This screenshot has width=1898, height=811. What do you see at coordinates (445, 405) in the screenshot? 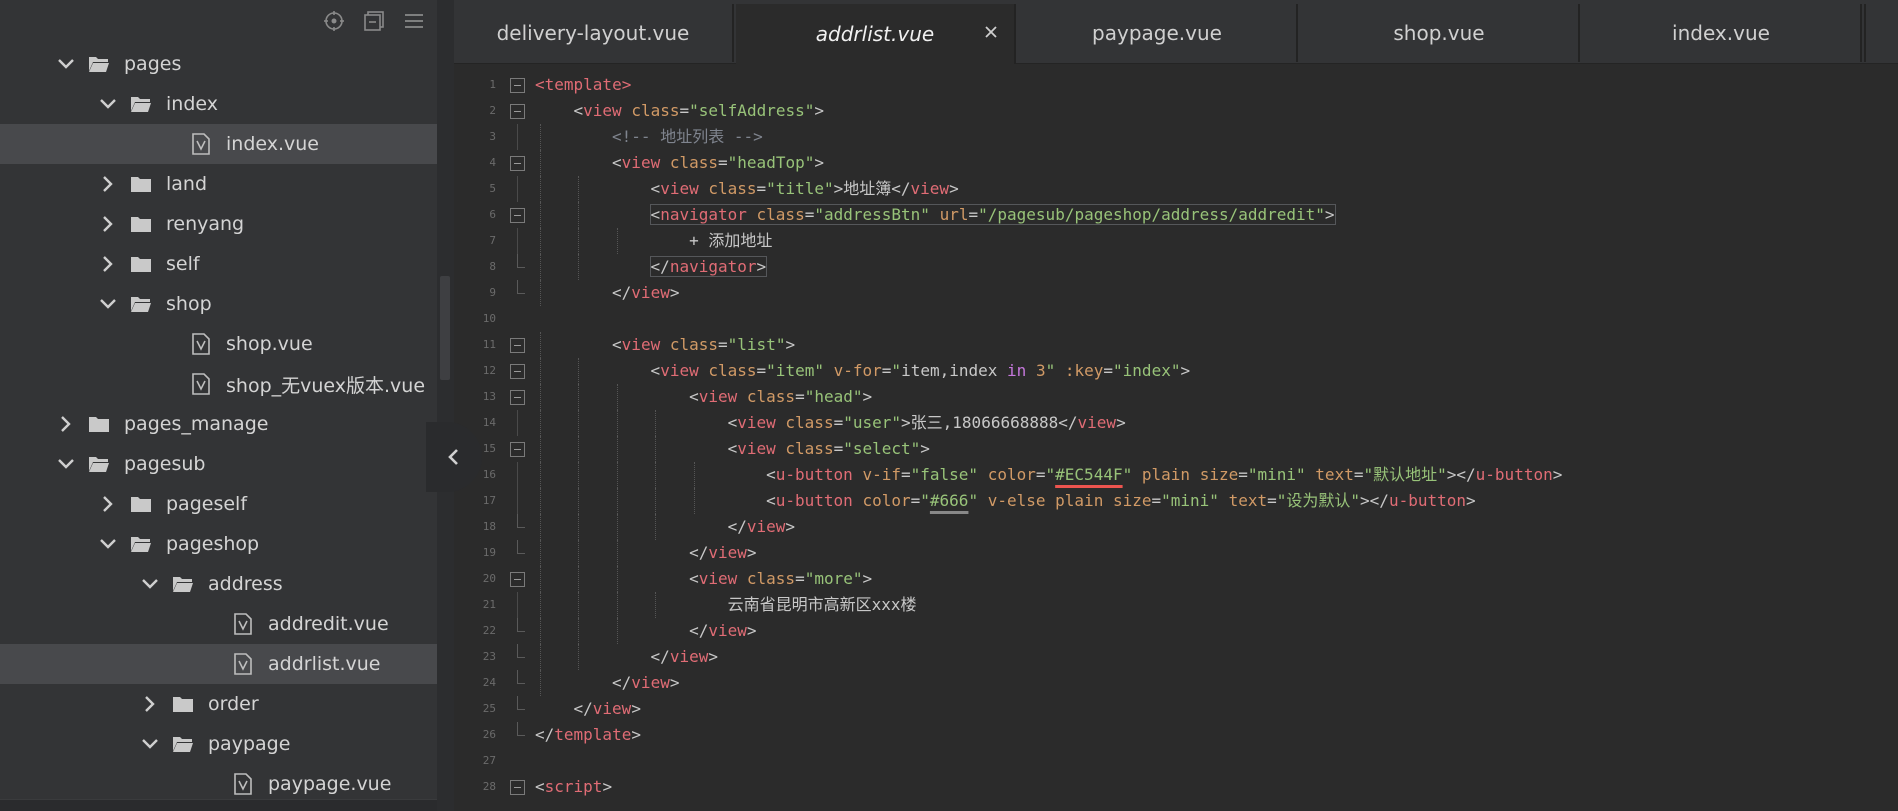
I see `sidebar-scrollbar` at bounding box center [445, 405].